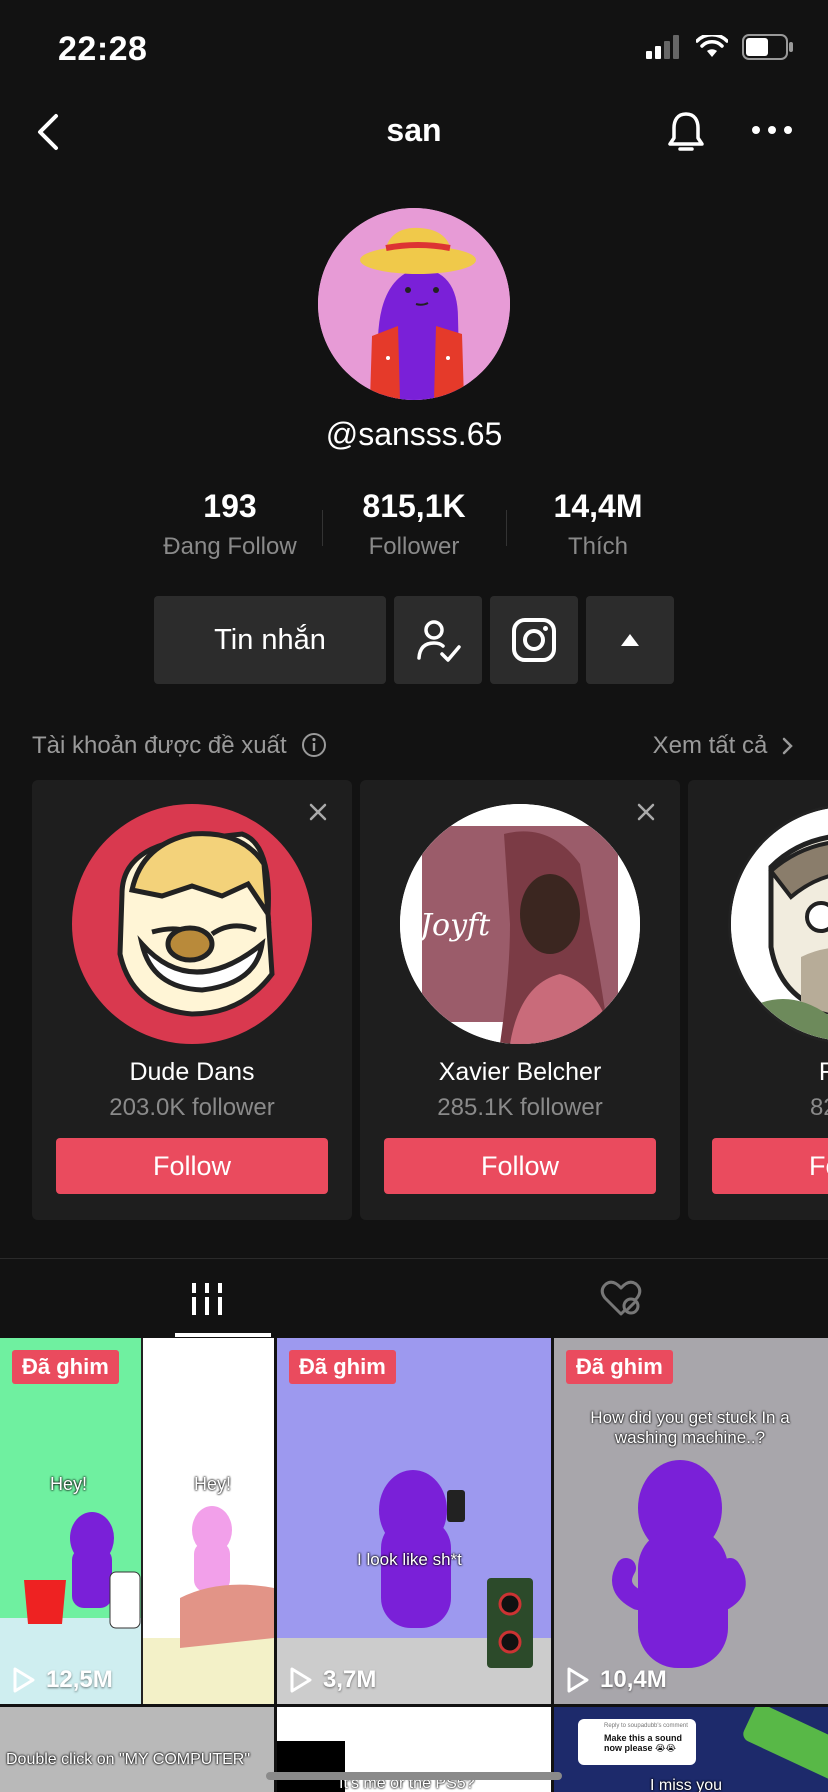  I want to click on caret-up-icon, so click(630, 640).